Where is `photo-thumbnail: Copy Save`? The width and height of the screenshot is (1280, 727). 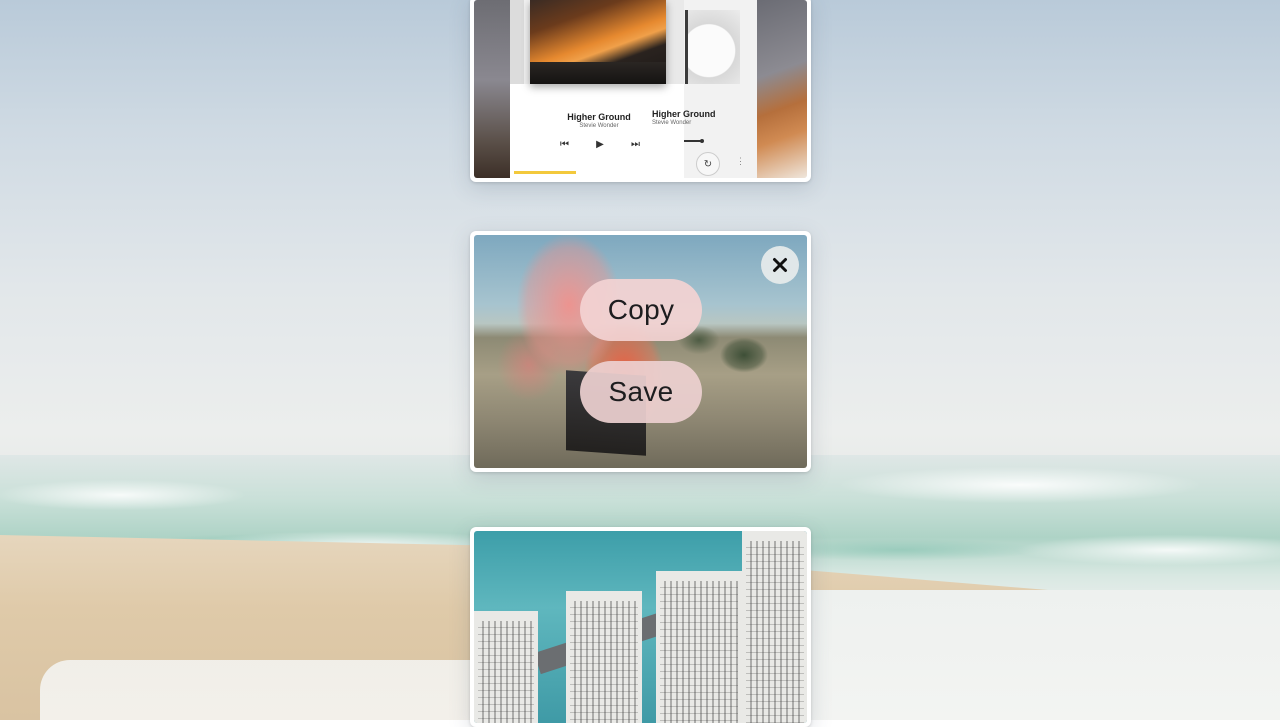 photo-thumbnail: Copy Save is located at coordinates (640, 351).